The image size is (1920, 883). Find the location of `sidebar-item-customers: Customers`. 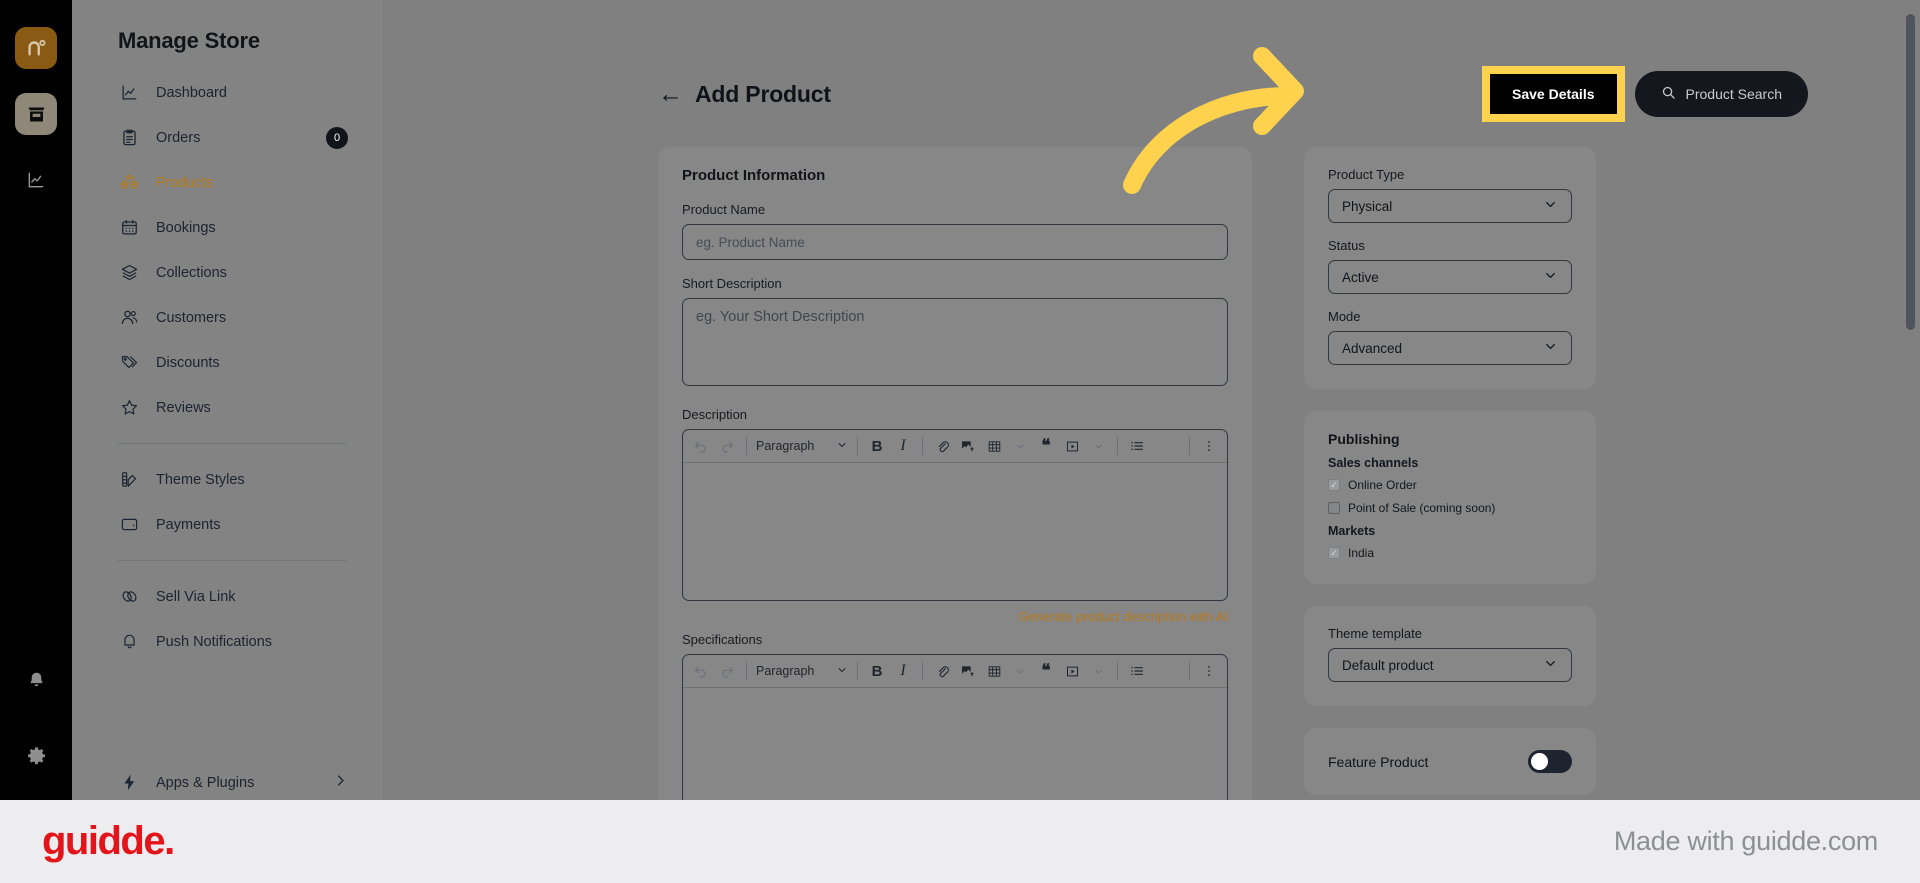

sidebar-item-customers: Customers is located at coordinates (227, 317).